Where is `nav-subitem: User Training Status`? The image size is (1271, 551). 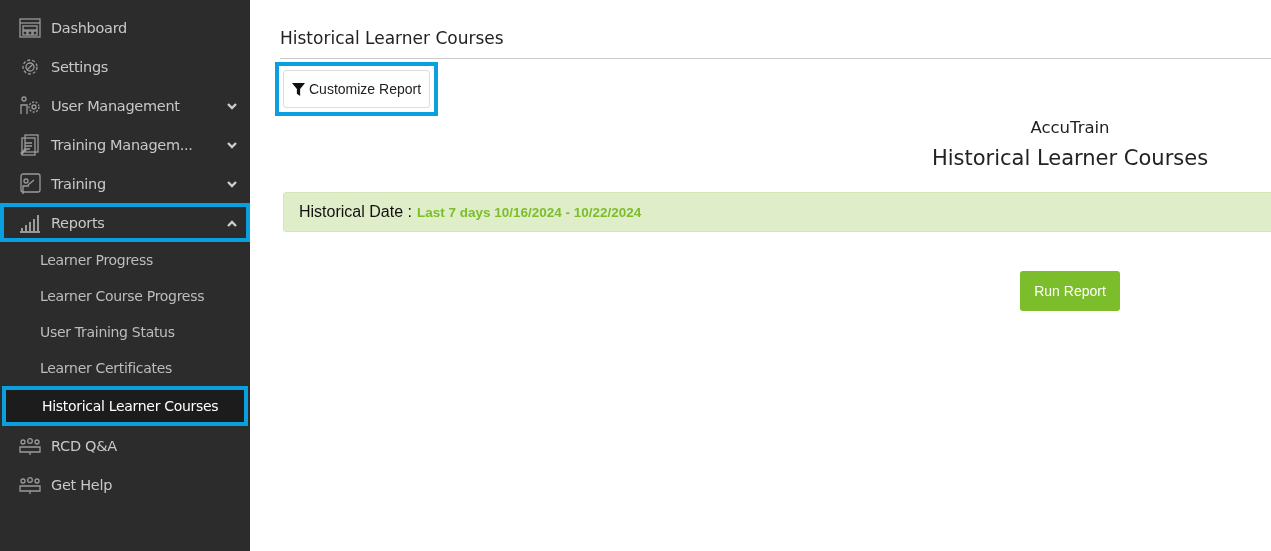 nav-subitem: User Training Status is located at coordinates (125, 332).